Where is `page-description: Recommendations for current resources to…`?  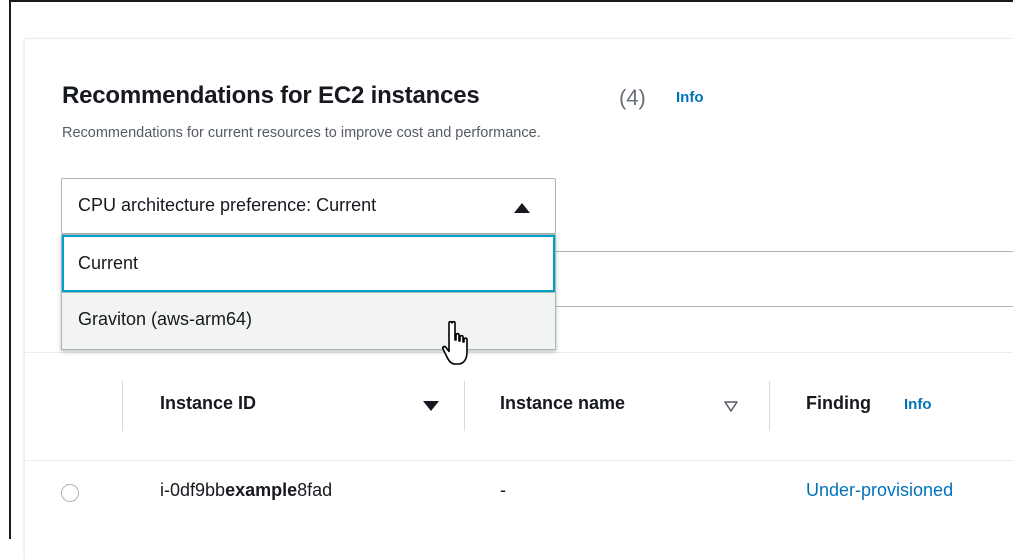
page-description: Recommendations for current resources to… is located at coordinates (301, 133).